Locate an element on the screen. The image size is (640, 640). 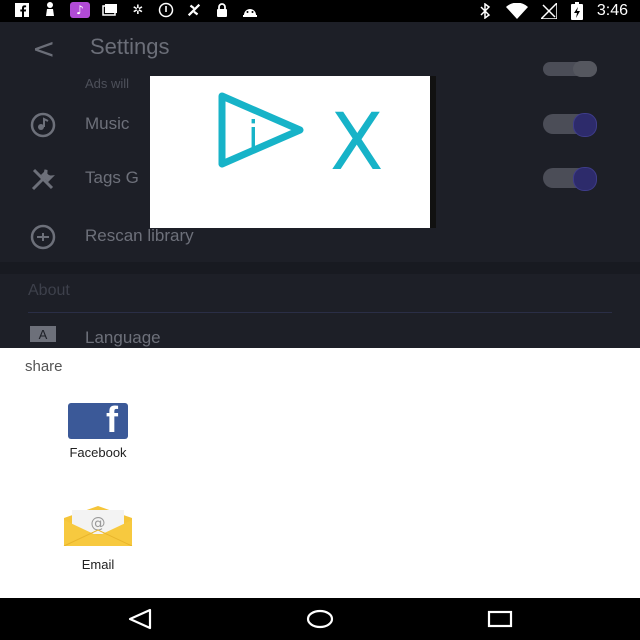
settings-row-label: Rescan library is located at coordinates (139, 235).